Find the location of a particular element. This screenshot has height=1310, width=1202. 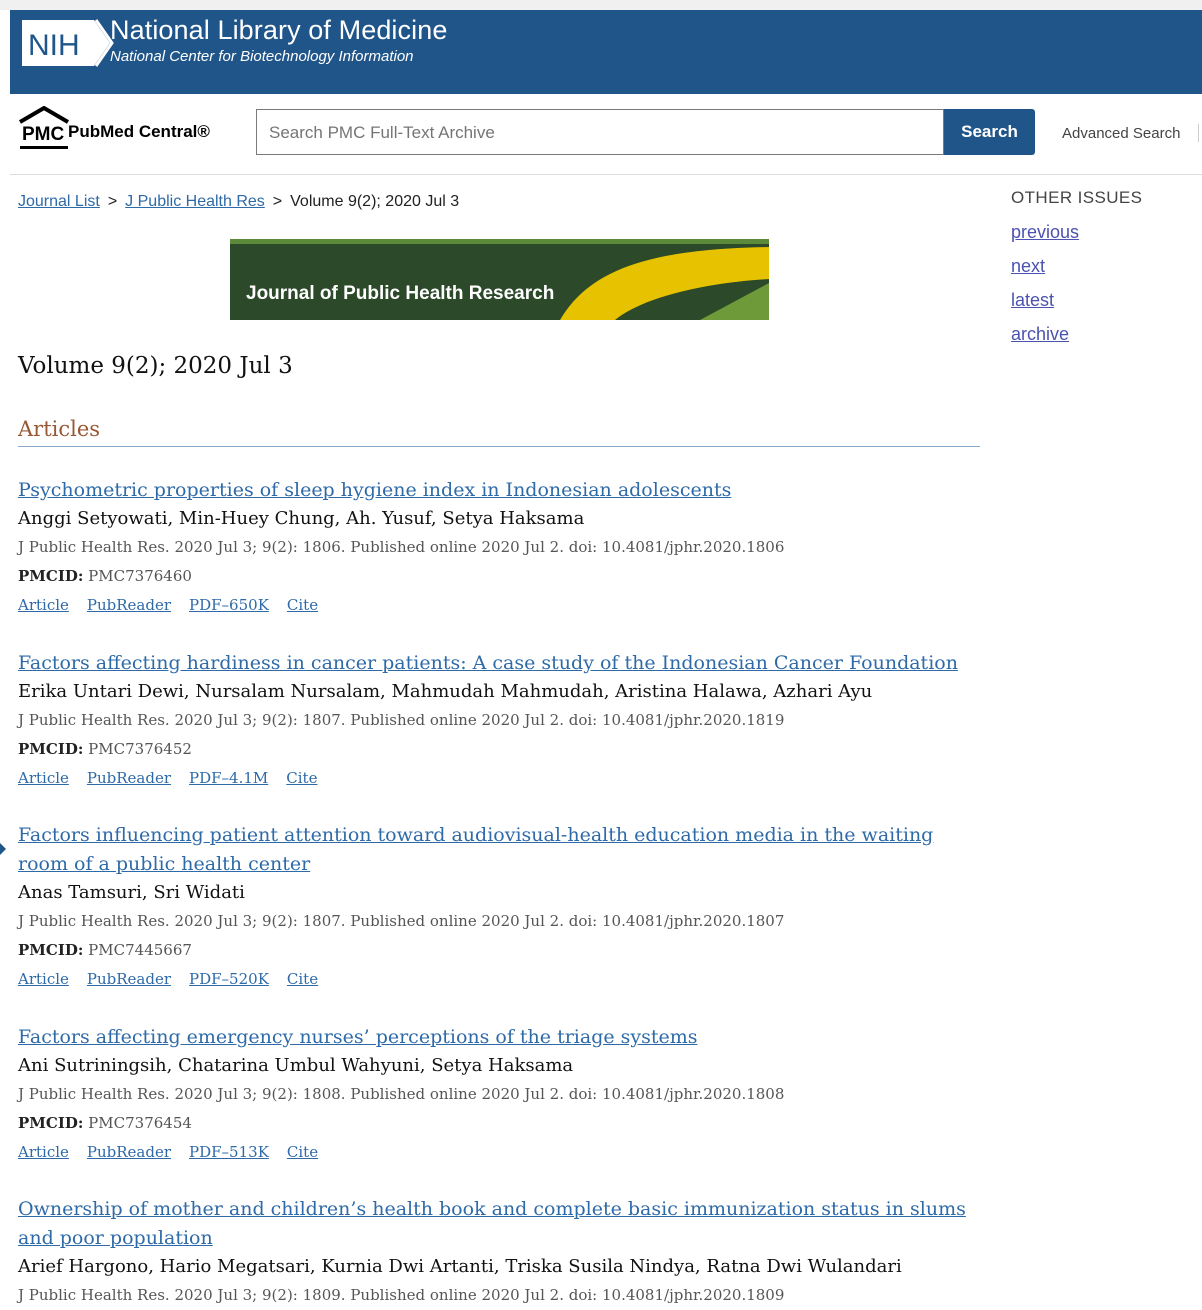

top-strip is located at coordinates (601, 5).